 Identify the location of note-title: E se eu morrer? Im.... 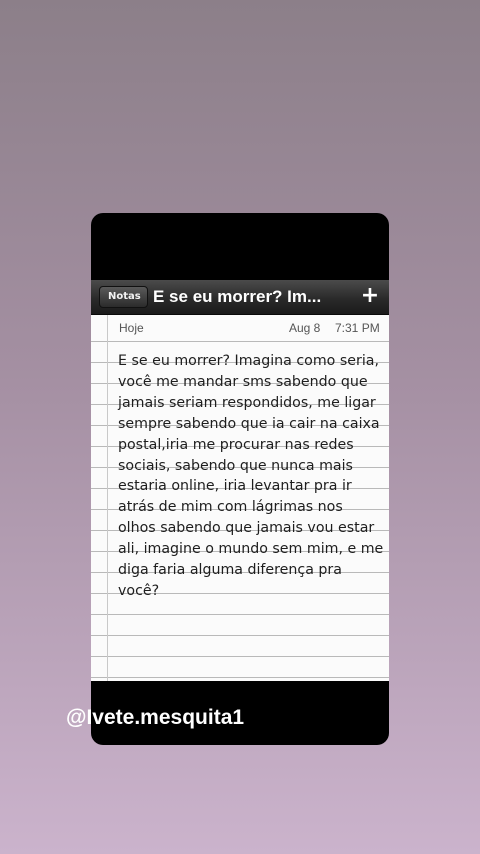
(237, 296).